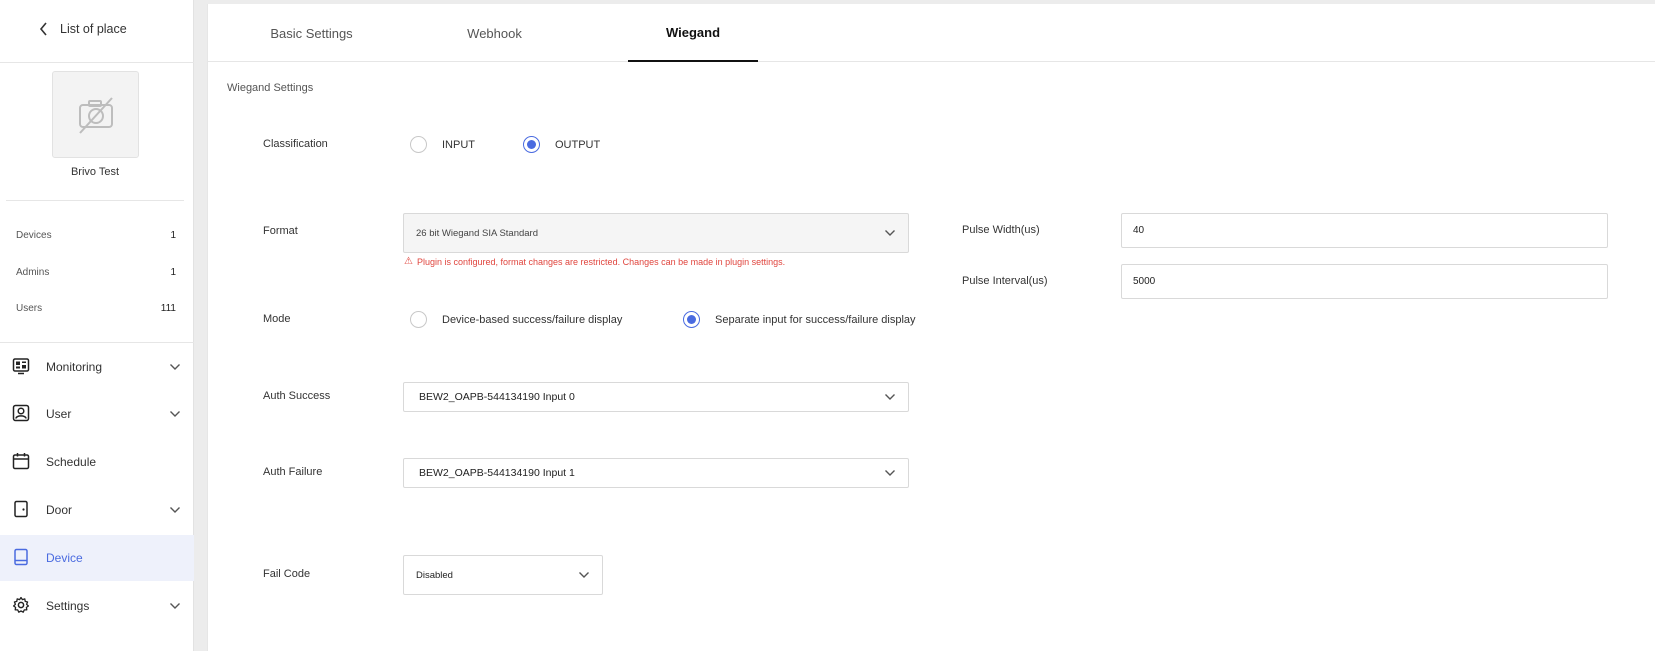 The width and height of the screenshot is (1655, 651). I want to click on auth-failure-value: BEW2_OAPB-544134190 Input 1, so click(497, 473).